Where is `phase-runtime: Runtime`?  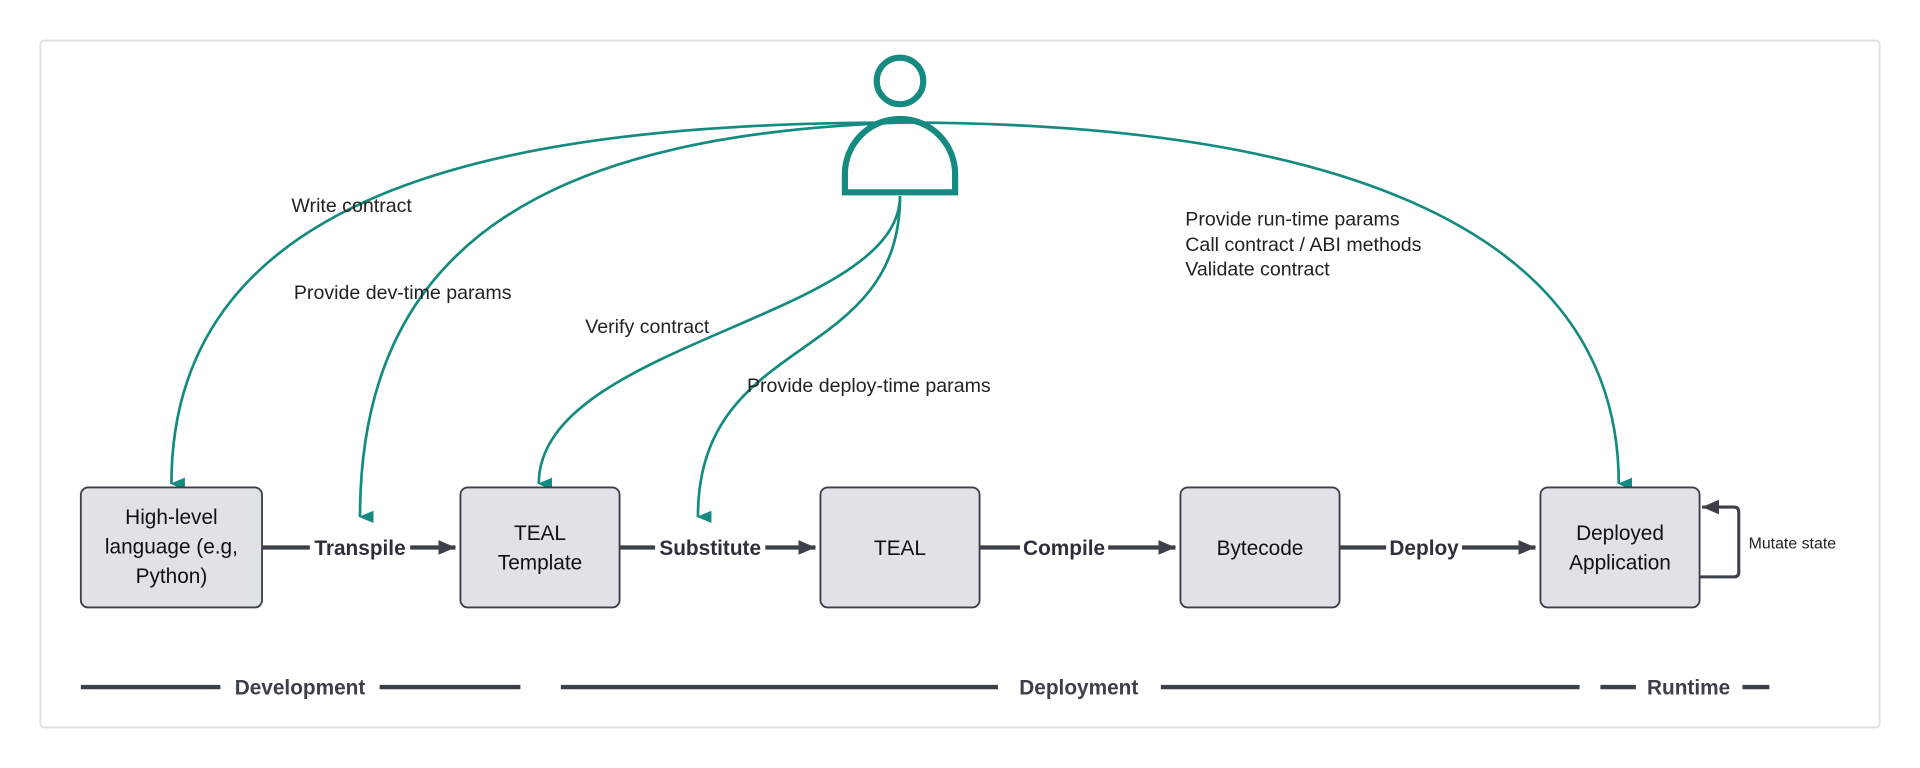
phase-runtime: Runtime is located at coordinates (1688, 687).